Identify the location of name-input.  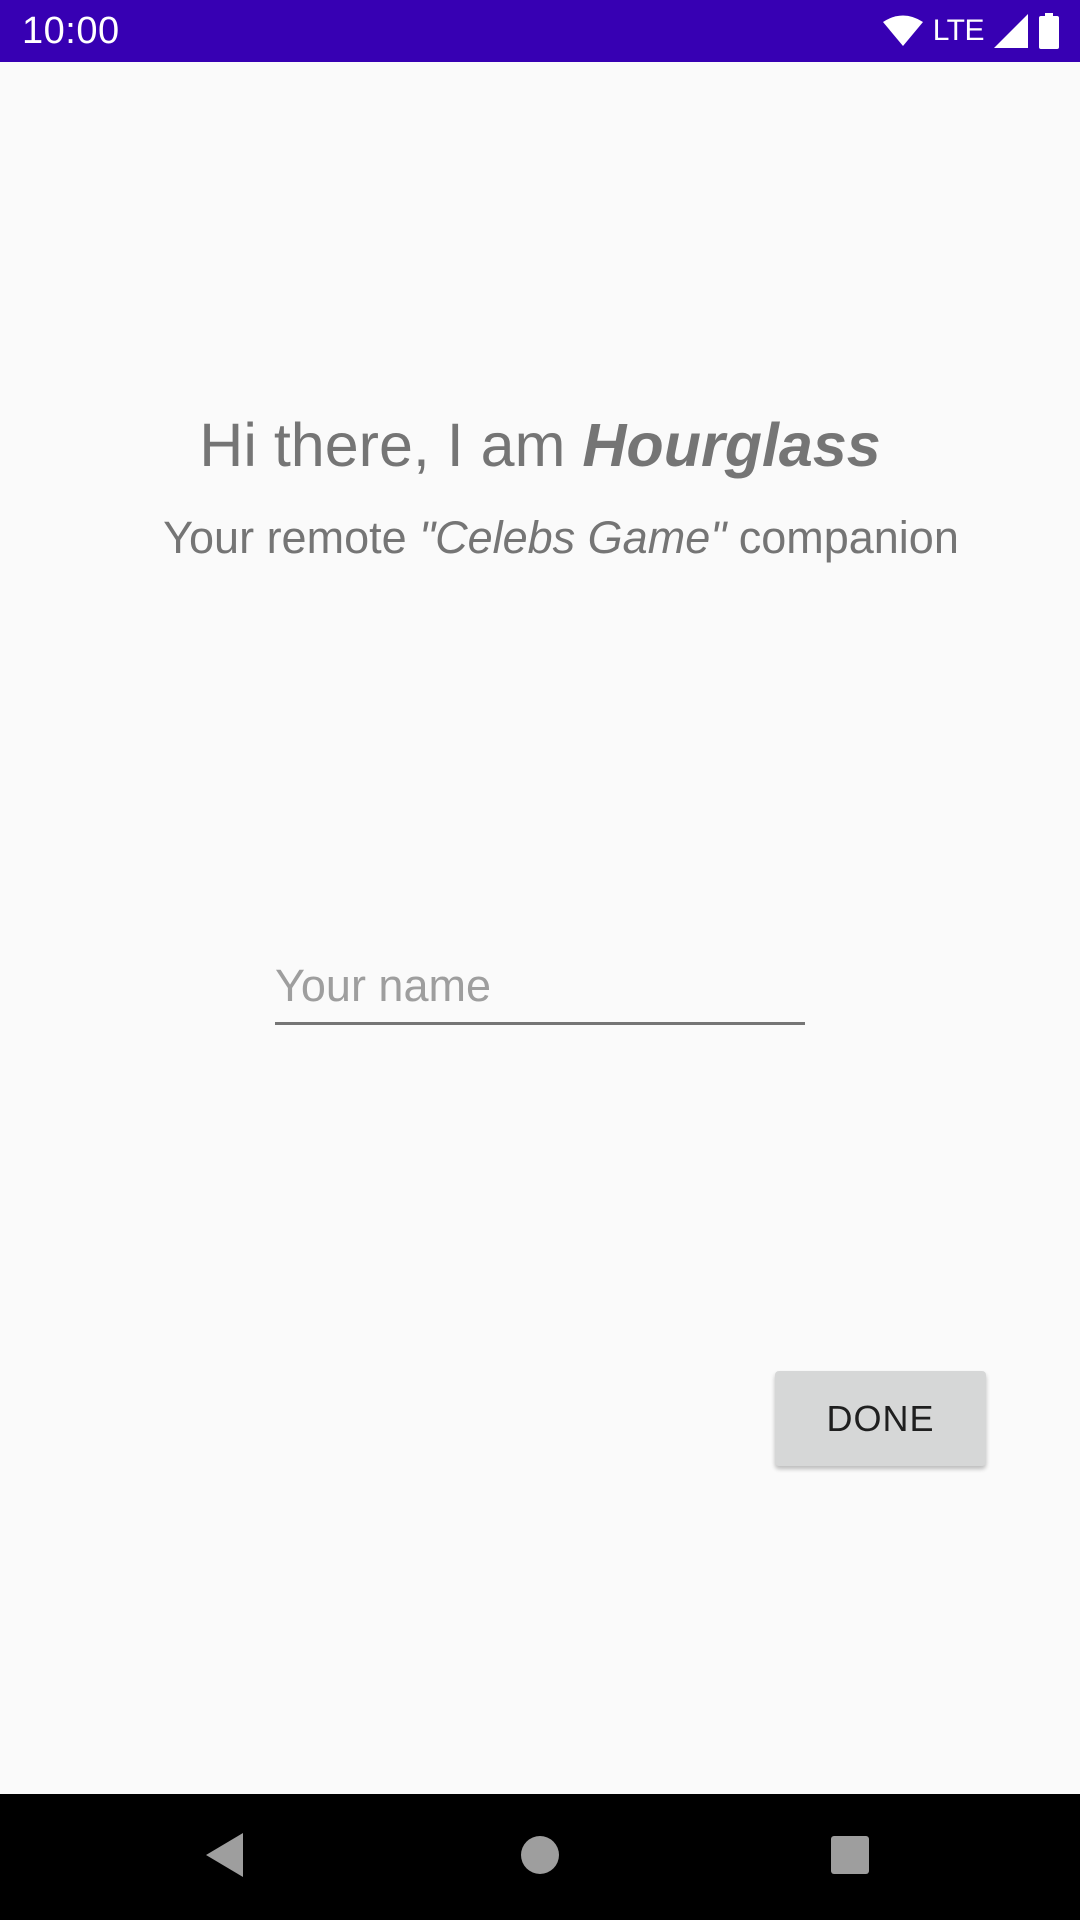
(540, 987).